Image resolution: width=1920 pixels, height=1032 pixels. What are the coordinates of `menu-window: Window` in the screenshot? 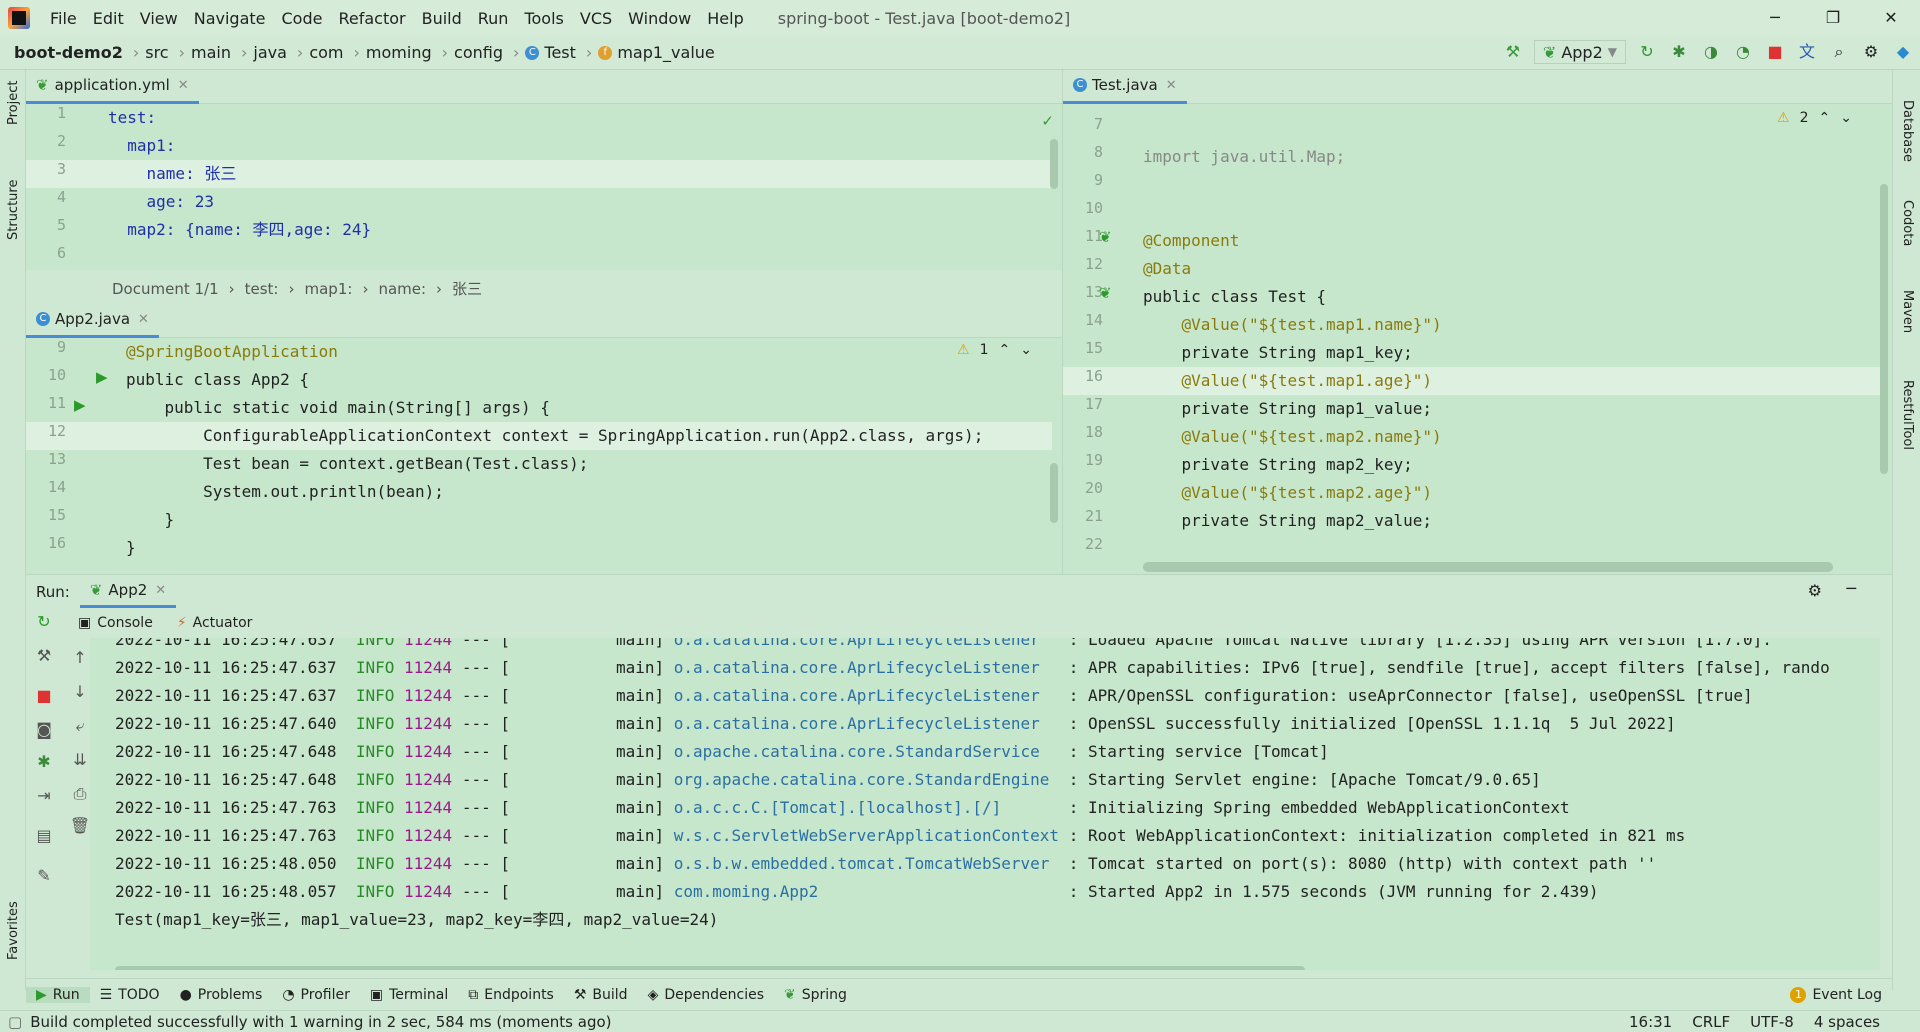 It's located at (659, 18).